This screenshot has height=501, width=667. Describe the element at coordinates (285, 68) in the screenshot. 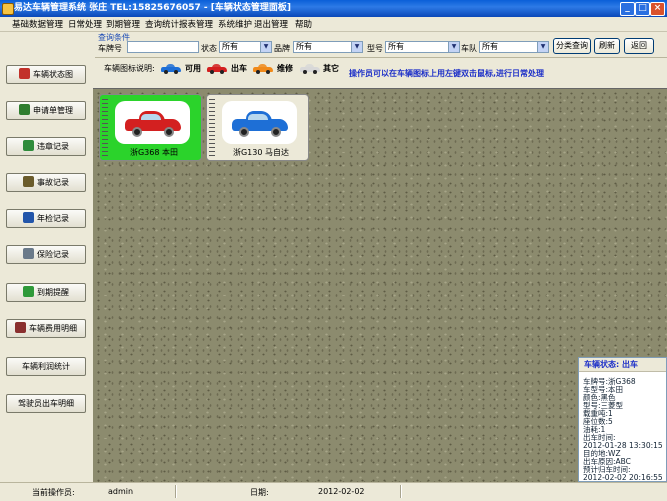

I see `legend-repair: 维修` at that location.